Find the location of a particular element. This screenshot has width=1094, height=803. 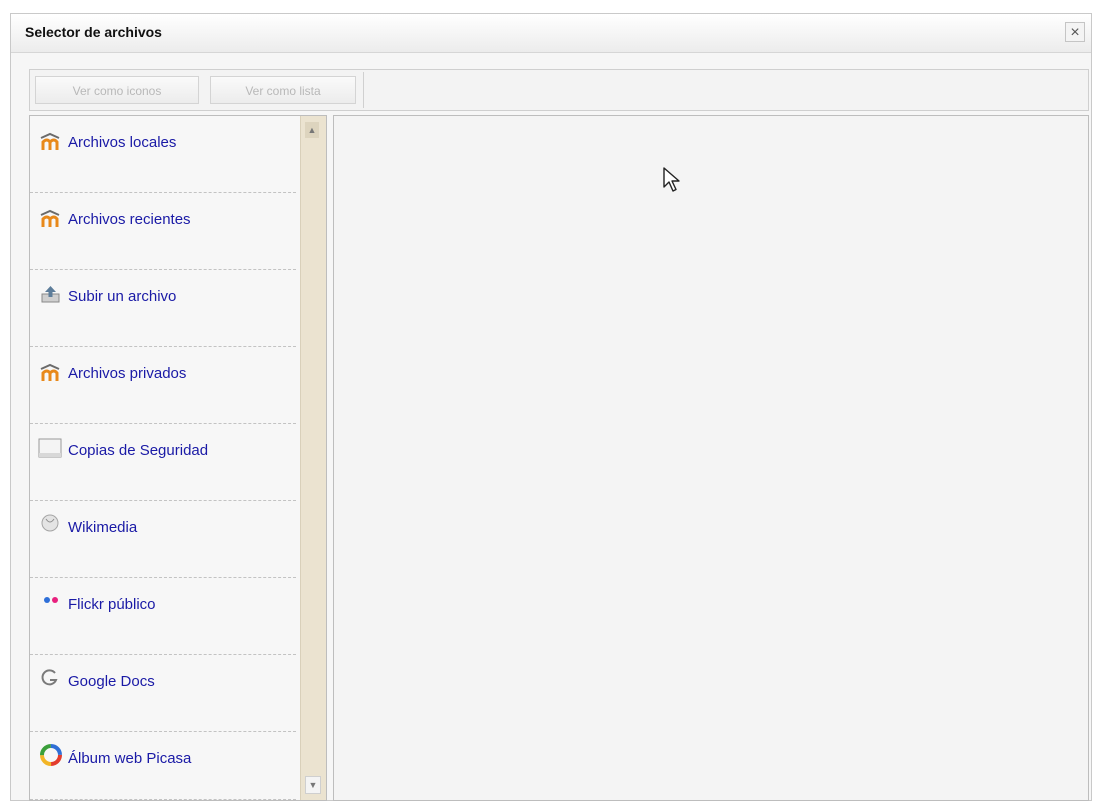

upload-icon is located at coordinates (51, 294).